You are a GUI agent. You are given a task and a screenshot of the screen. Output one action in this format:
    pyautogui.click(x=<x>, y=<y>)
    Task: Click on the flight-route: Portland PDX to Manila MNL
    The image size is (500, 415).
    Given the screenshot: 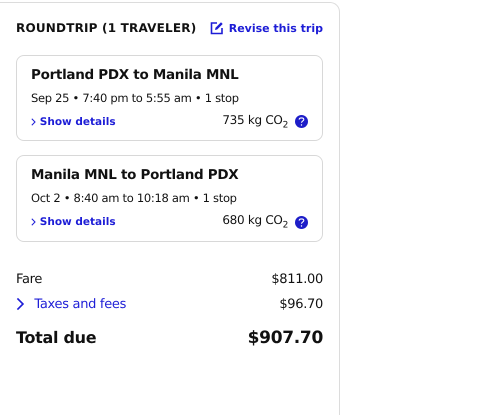 What is the action you would take?
    pyautogui.click(x=135, y=75)
    